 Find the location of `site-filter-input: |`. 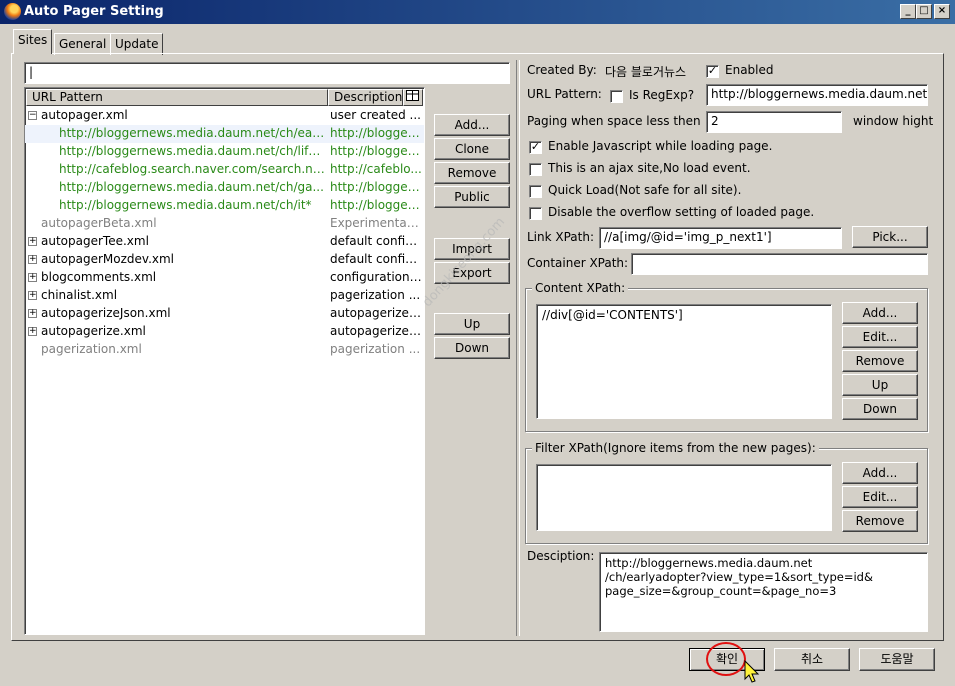

site-filter-input: | is located at coordinates (267, 73).